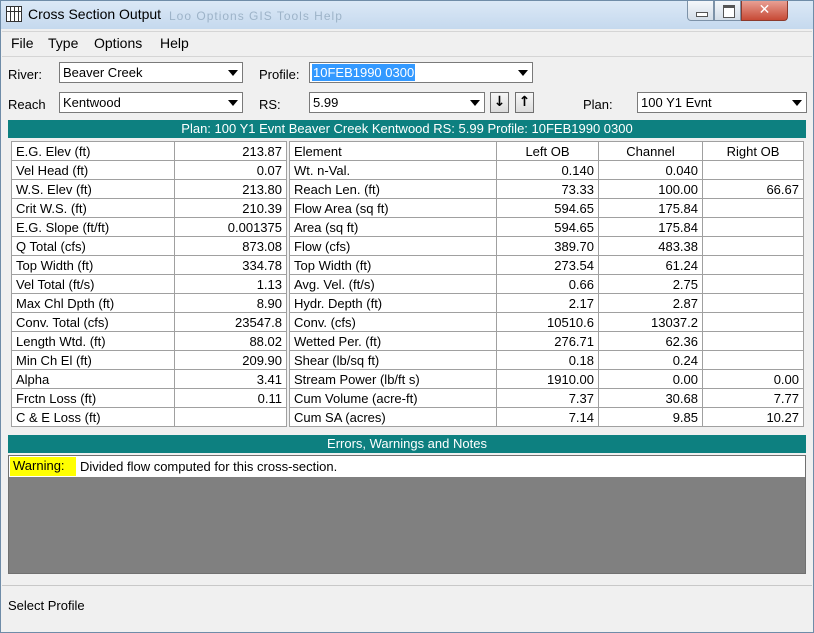  Describe the element at coordinates (93, 360) in the screenshot. I see `row-label: Min Ch El (ft)` at that location.